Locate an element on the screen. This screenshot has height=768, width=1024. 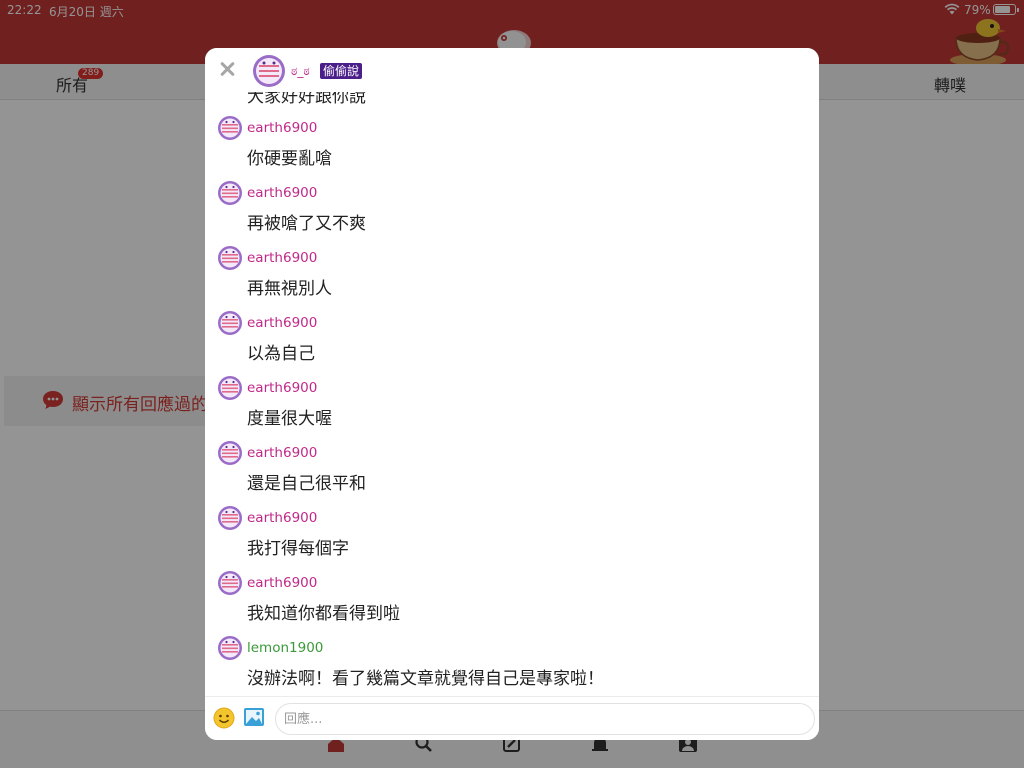
close-icon is located at coordinates (227, 69).